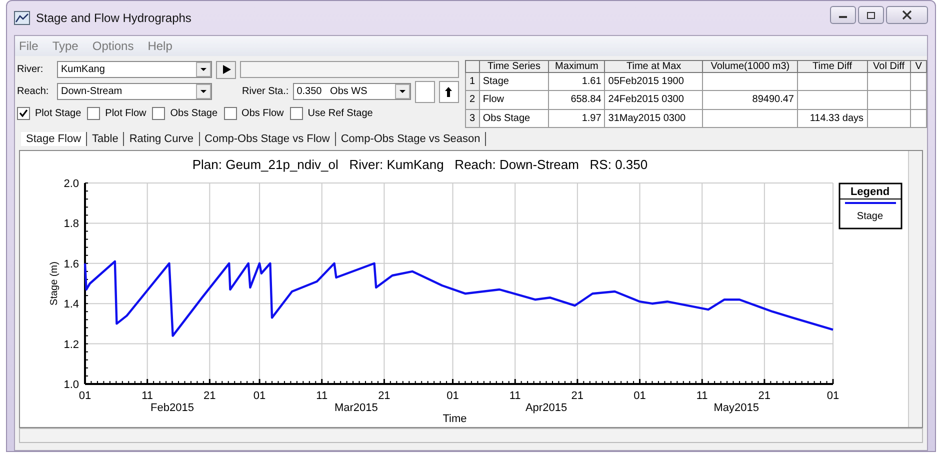 This screenshot has width=944, height=455. I want to click on reach-label: Reach:, so click(33, 91).